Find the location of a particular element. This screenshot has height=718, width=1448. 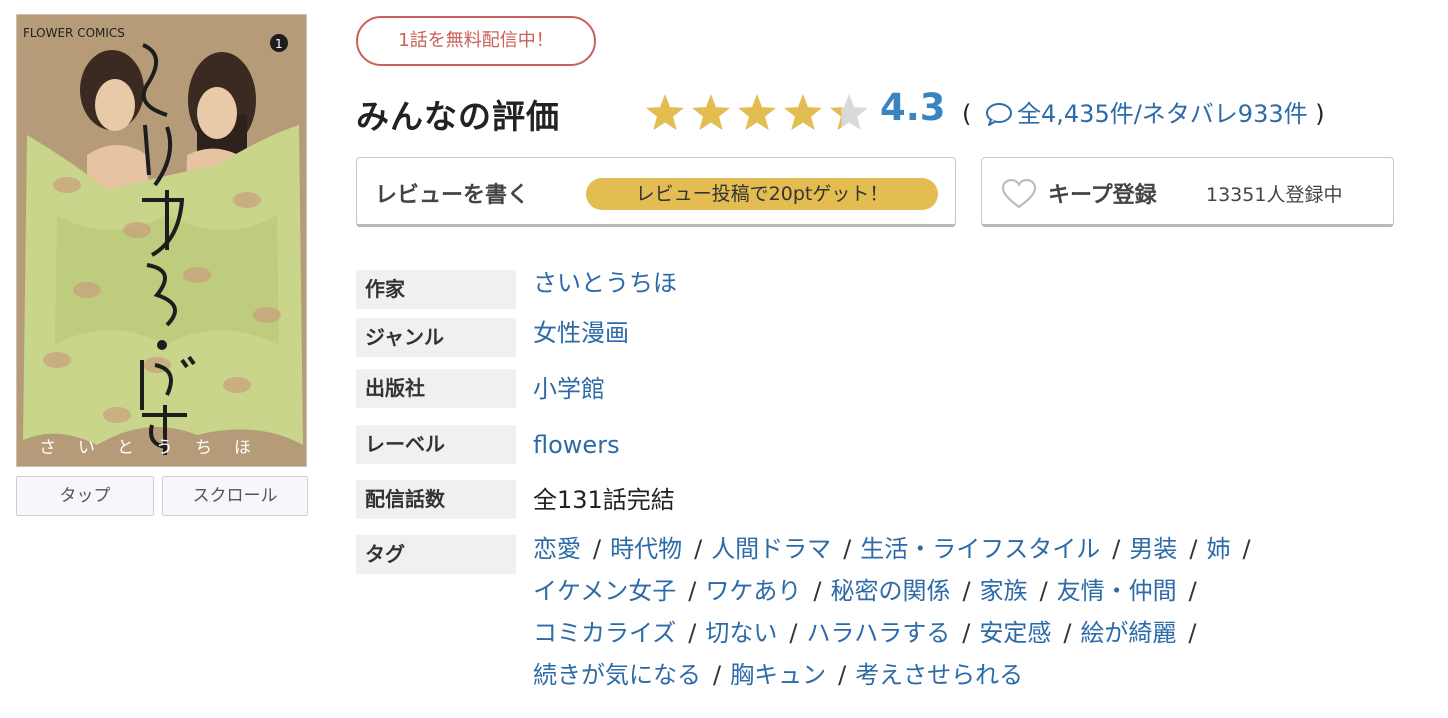

reviews-link-text: 全4,435件/ネタバレ933件 is located at coordinates (1162, 114).